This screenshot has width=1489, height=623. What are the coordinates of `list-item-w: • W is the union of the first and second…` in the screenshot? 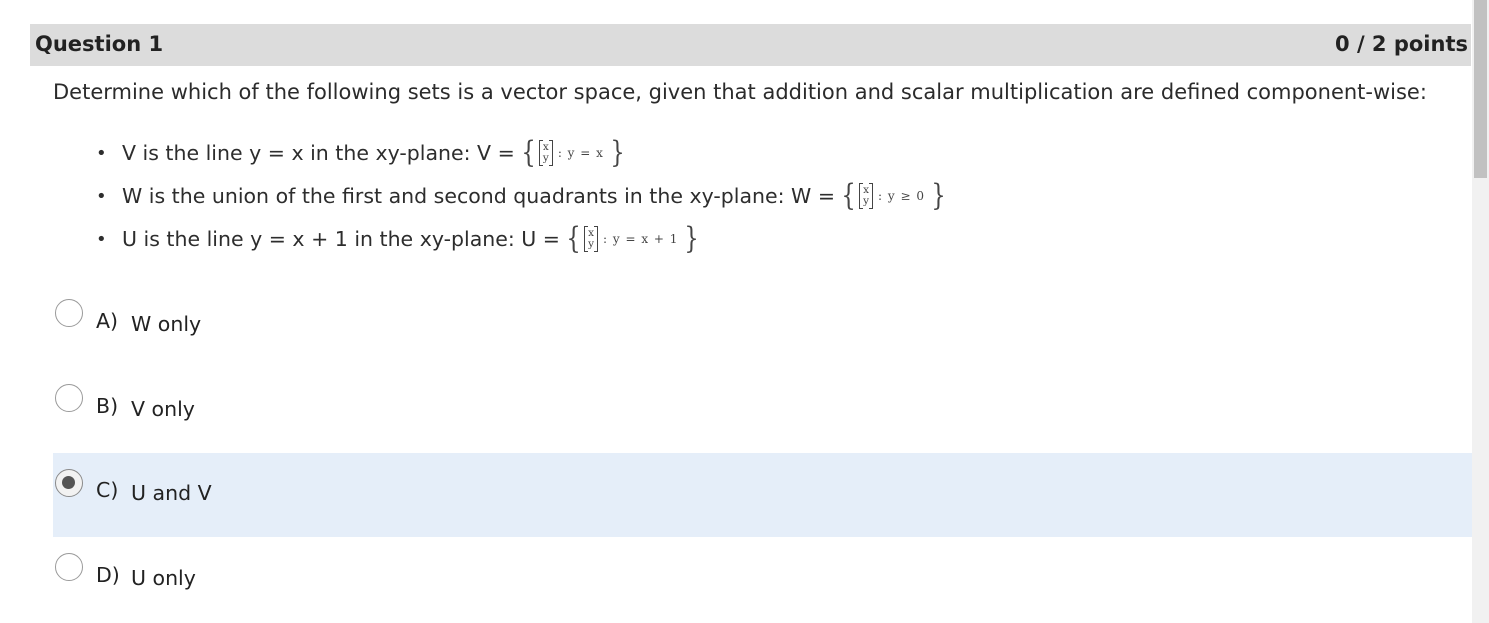 It's located at (522, 196).